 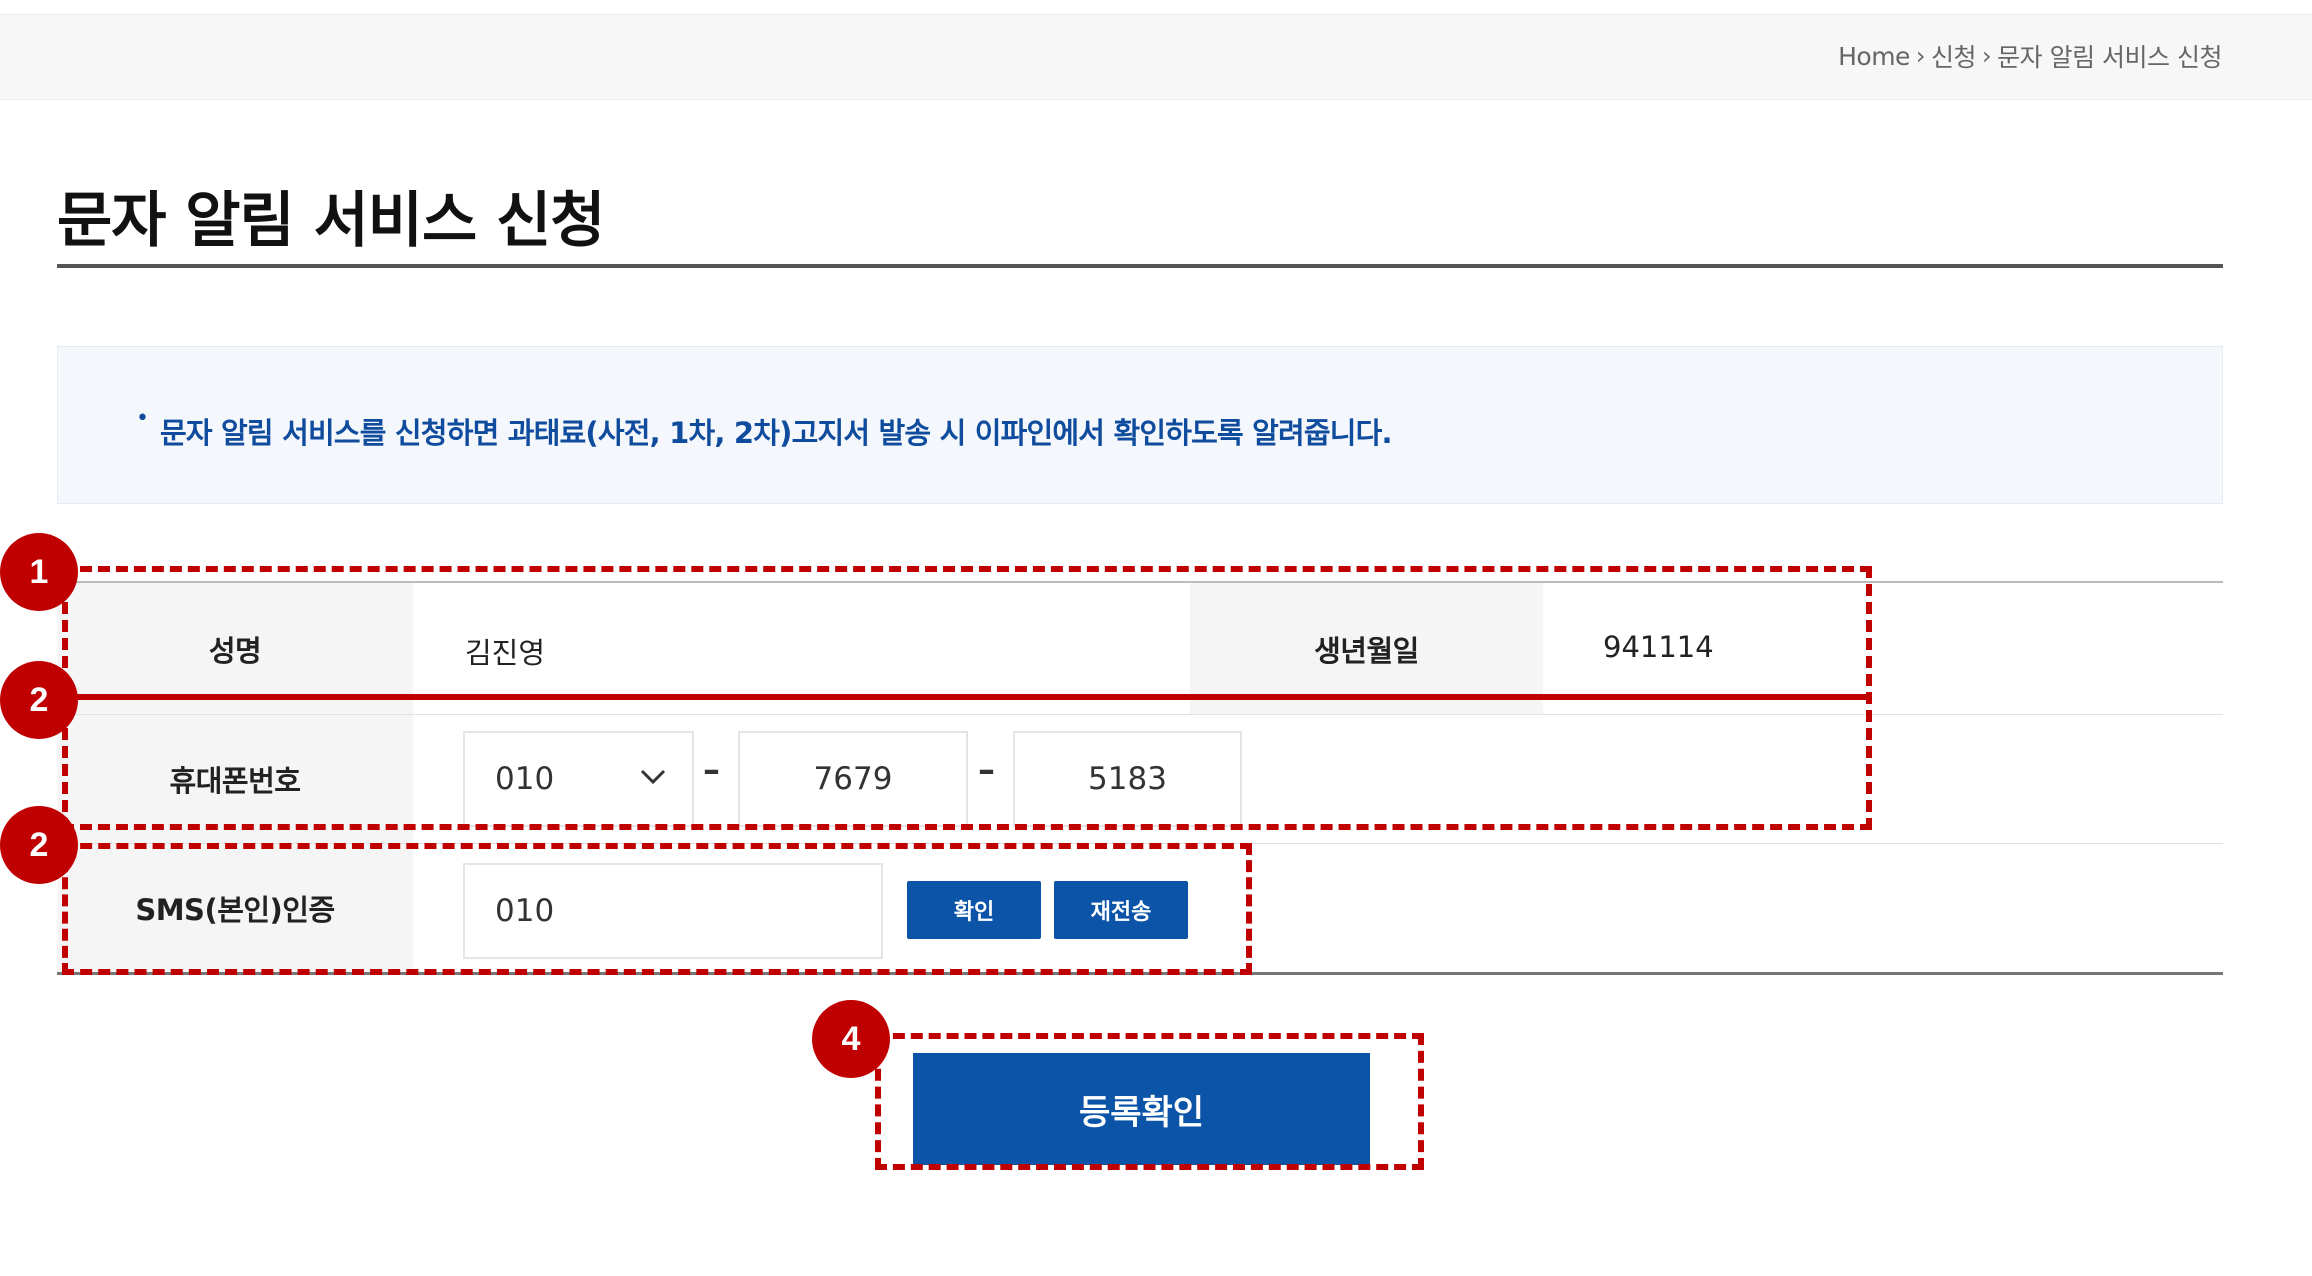 I want to click on annotation-badge-1: 1, so click(x=39, y=572).